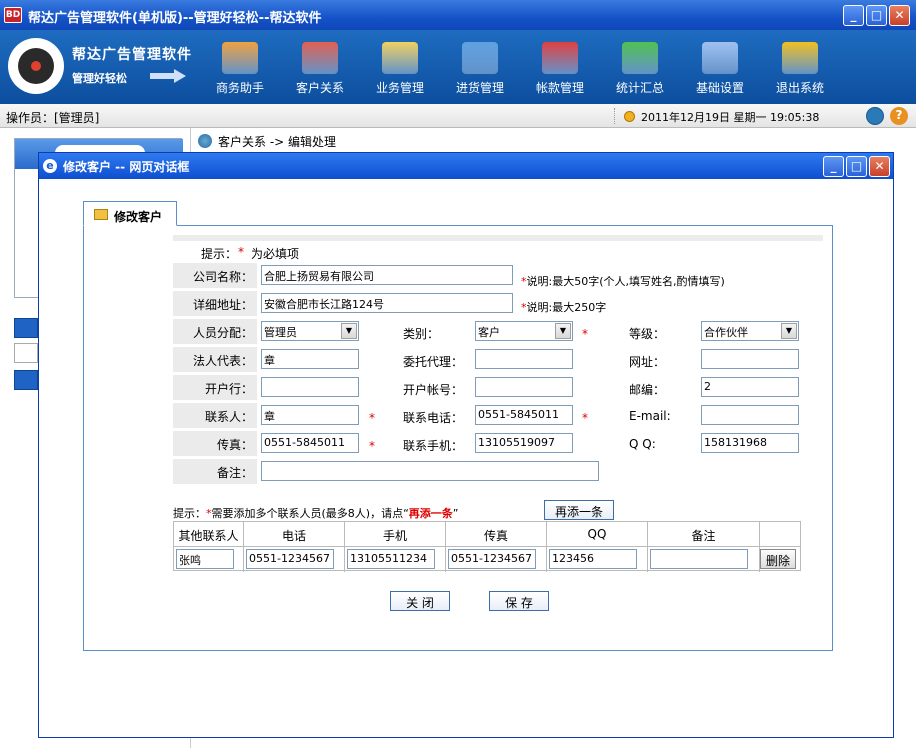  I want to click on section-divider, so click(498, 238).